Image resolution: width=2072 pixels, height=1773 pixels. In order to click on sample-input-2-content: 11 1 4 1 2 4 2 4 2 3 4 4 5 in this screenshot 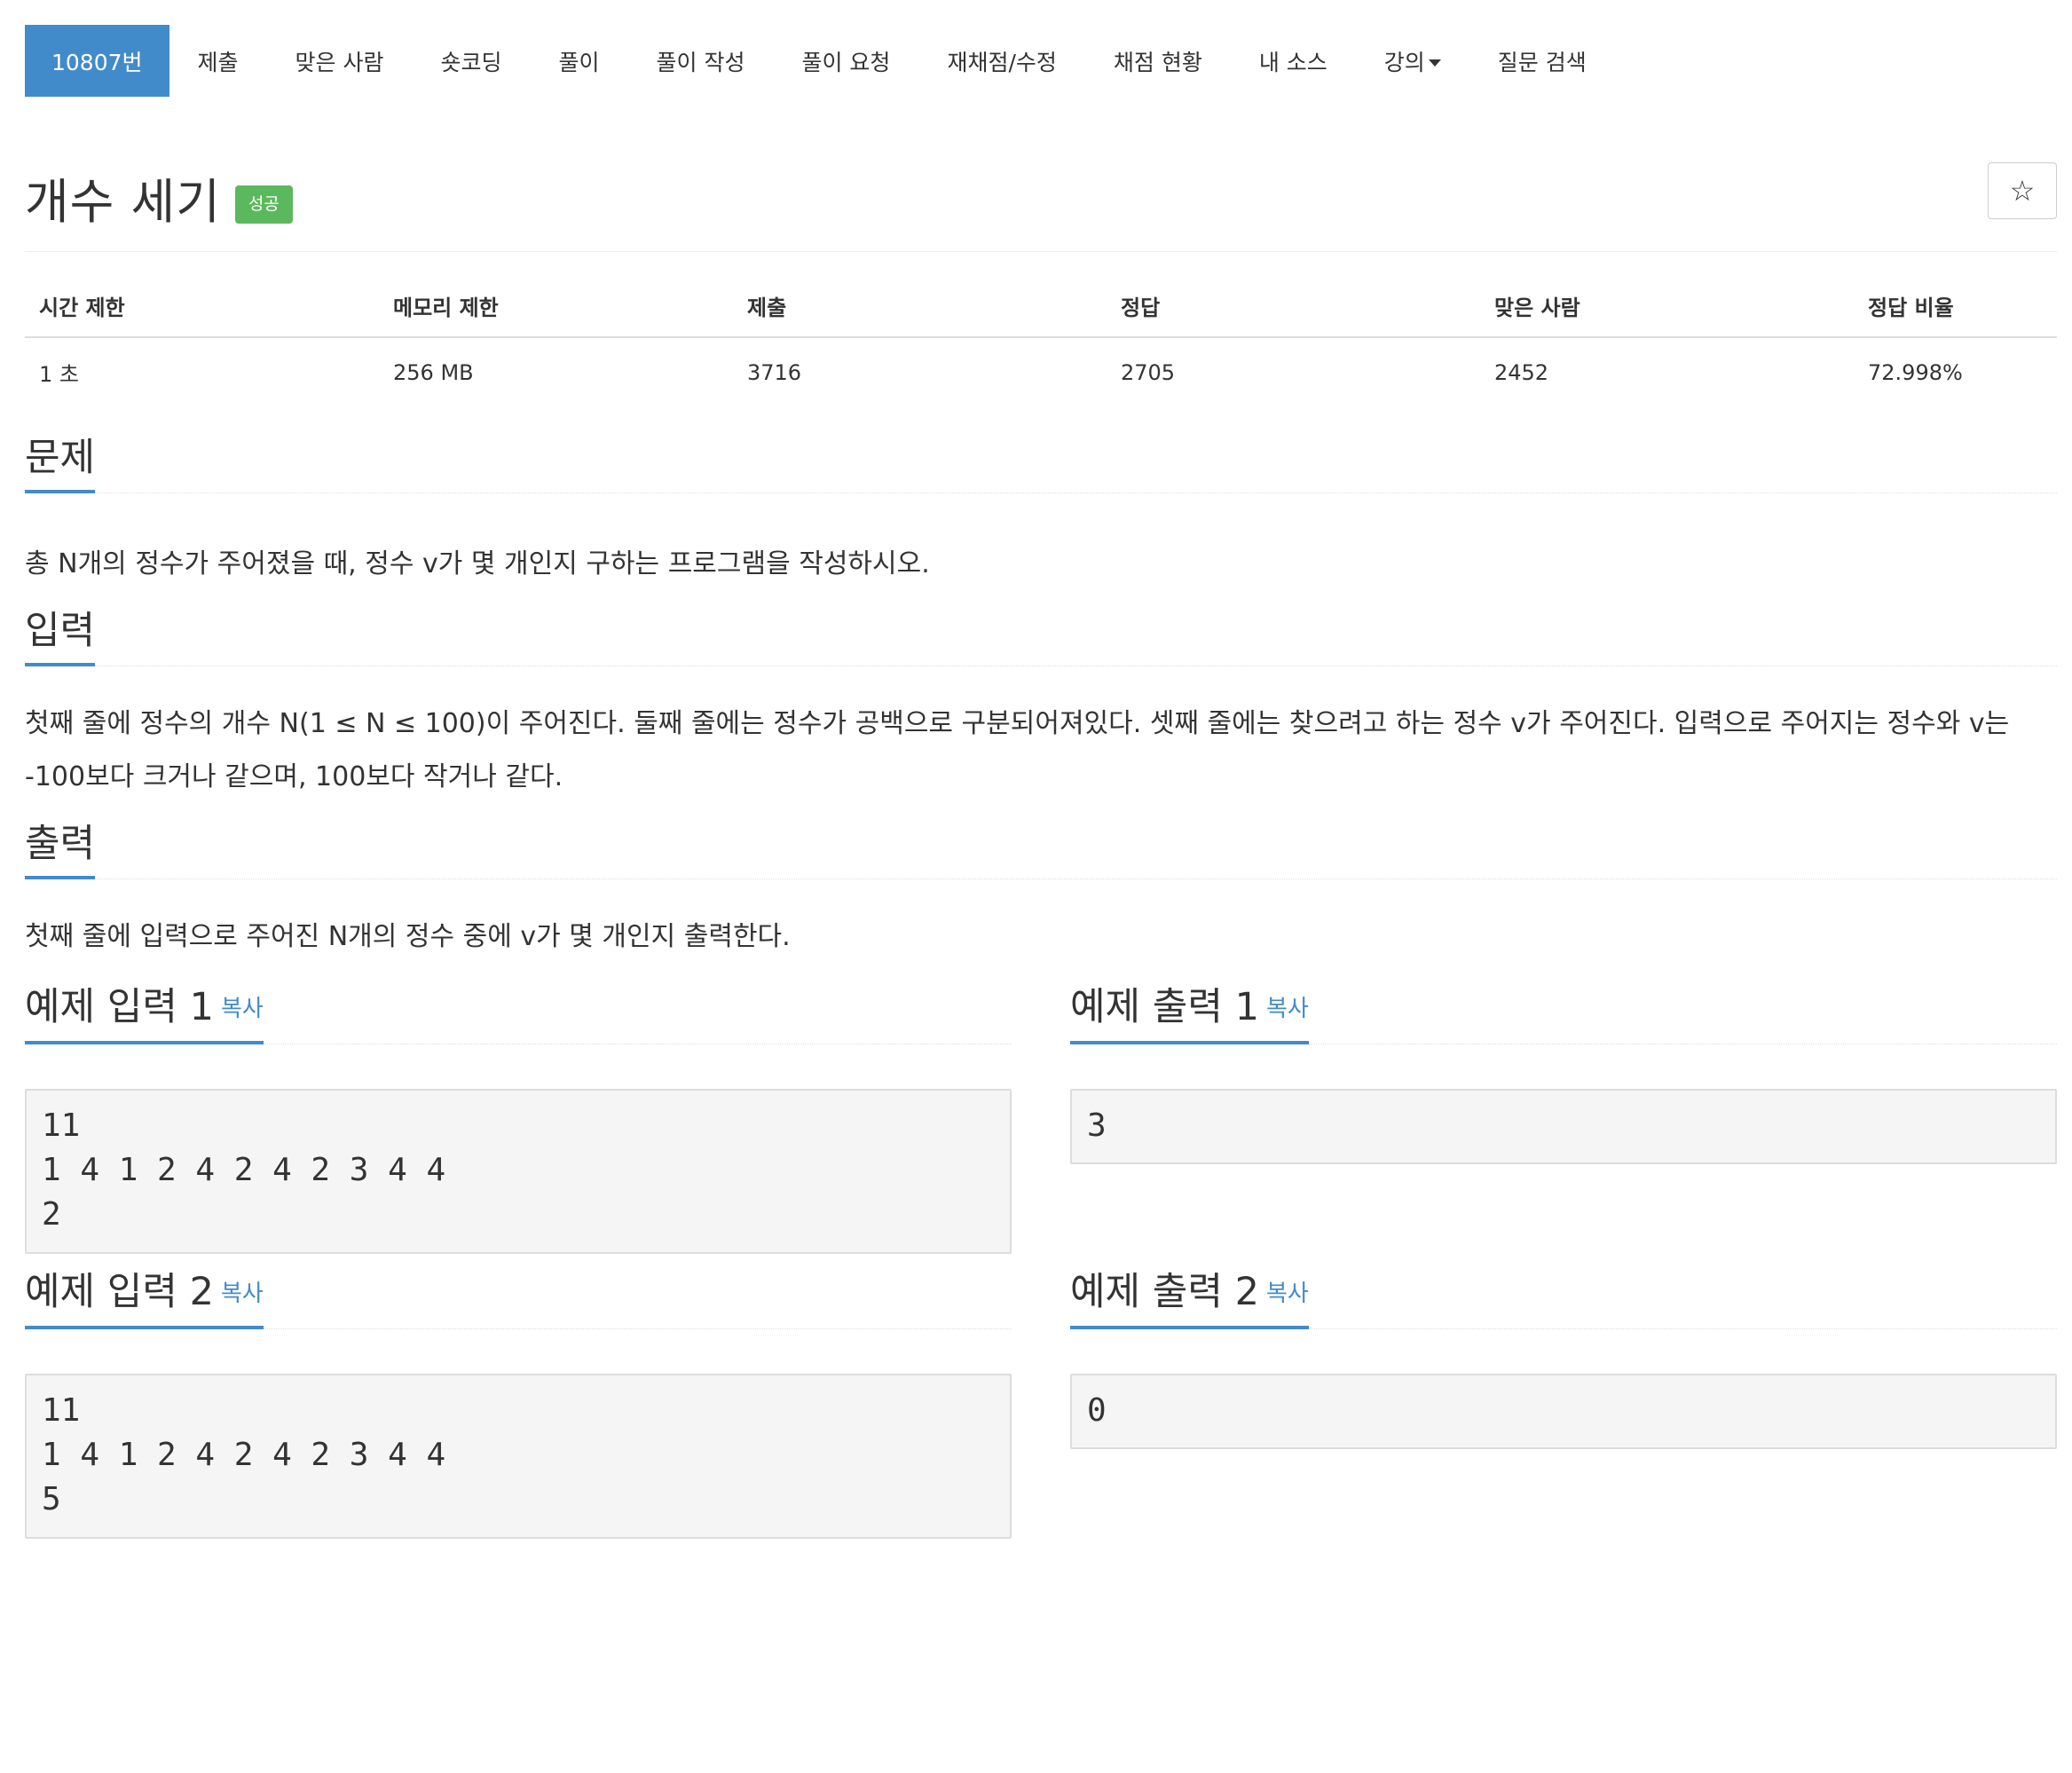, I will do `click(519, 1456)`.